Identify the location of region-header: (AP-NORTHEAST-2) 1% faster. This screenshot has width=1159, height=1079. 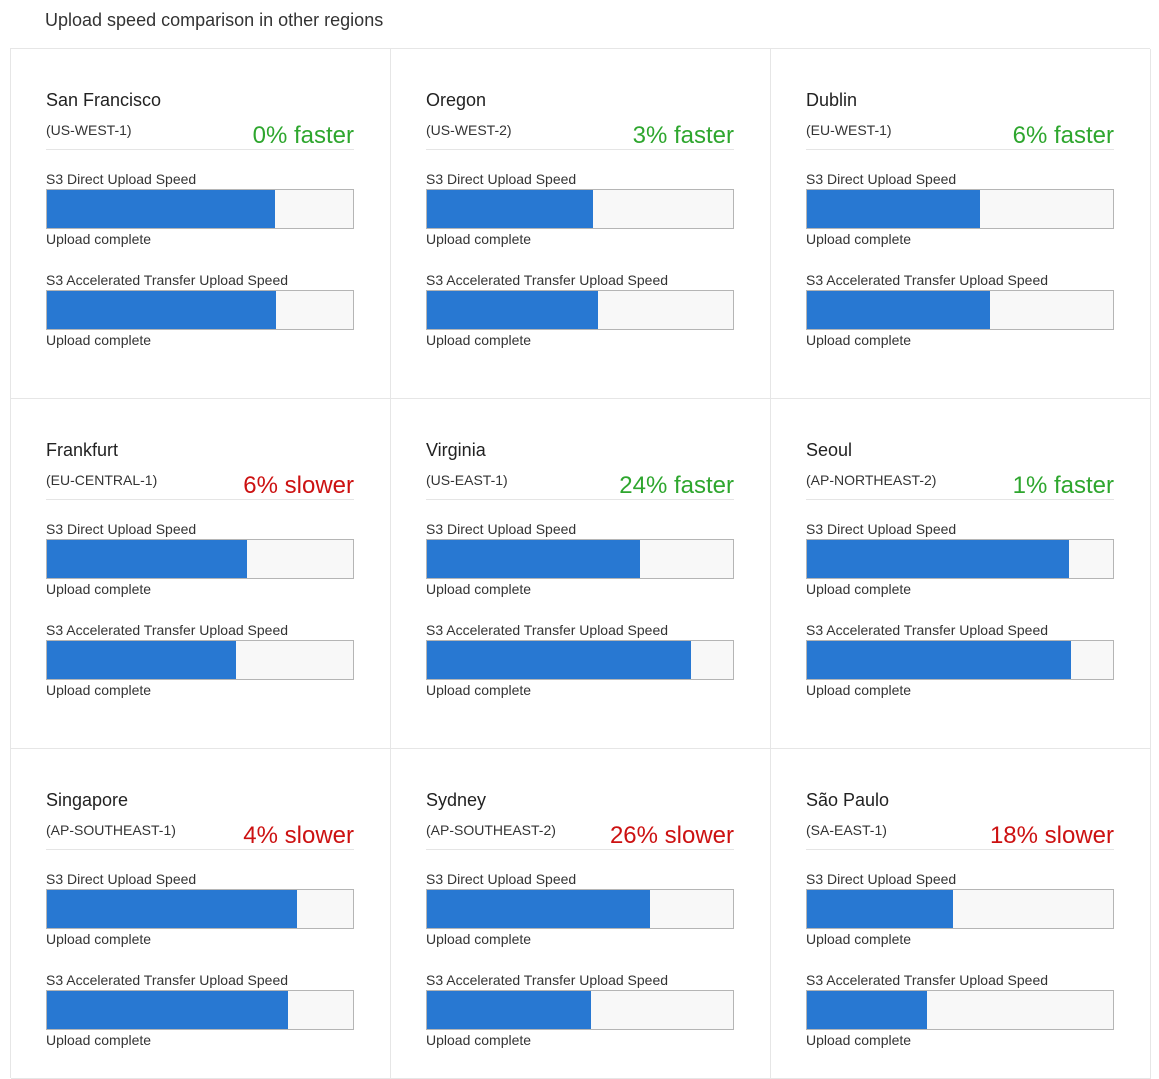
(960, 484).